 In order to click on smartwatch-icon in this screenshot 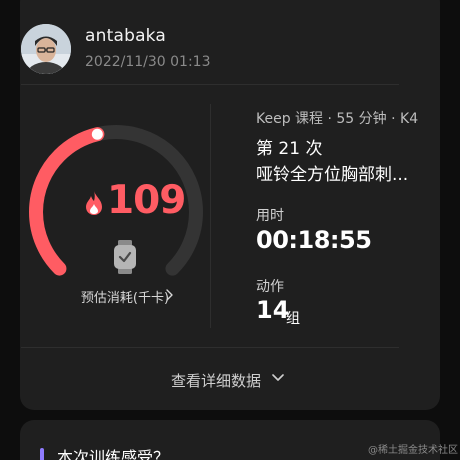, I will do `click(125, 257)`.